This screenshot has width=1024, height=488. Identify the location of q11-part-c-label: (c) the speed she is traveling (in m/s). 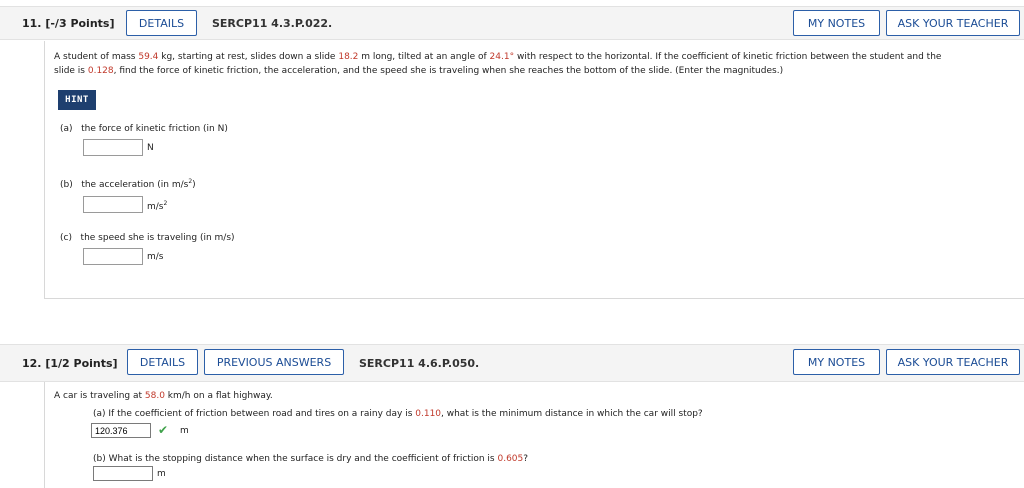
(147, 238).